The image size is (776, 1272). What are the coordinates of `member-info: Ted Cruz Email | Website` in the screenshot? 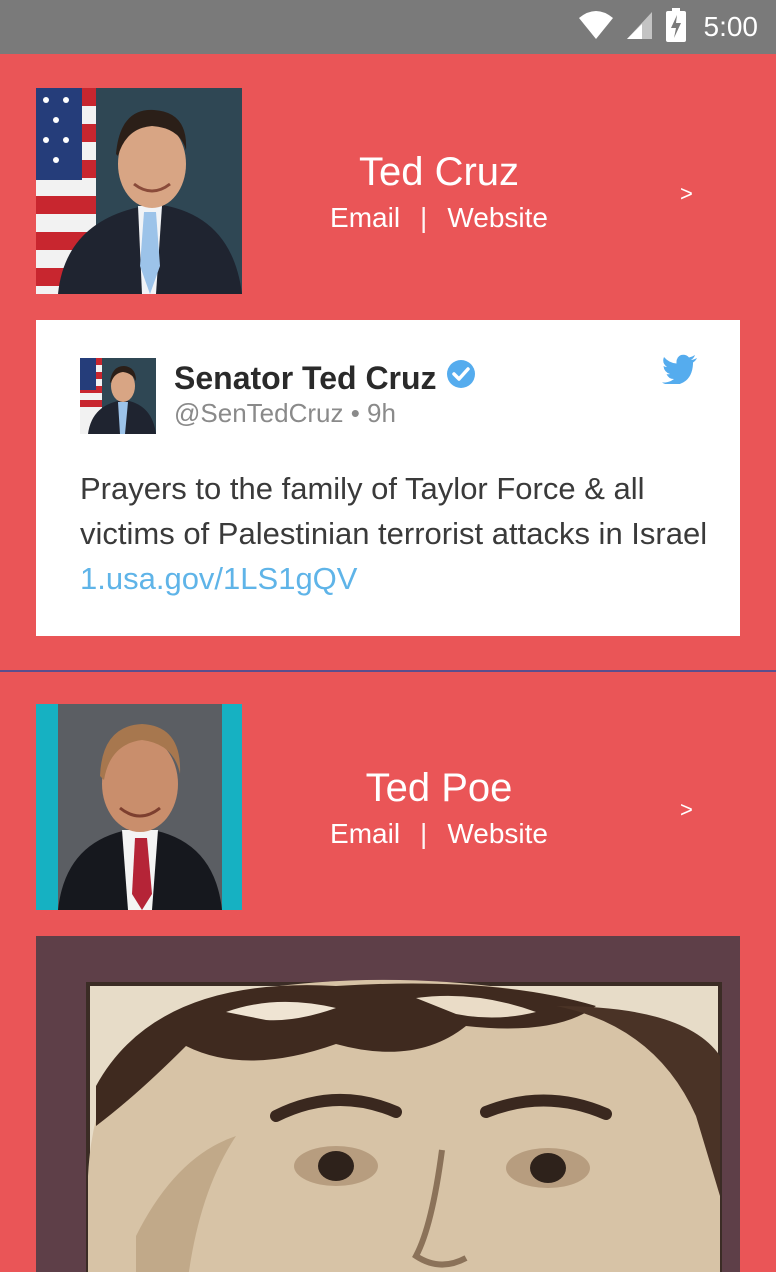 It's located at (439, 192).